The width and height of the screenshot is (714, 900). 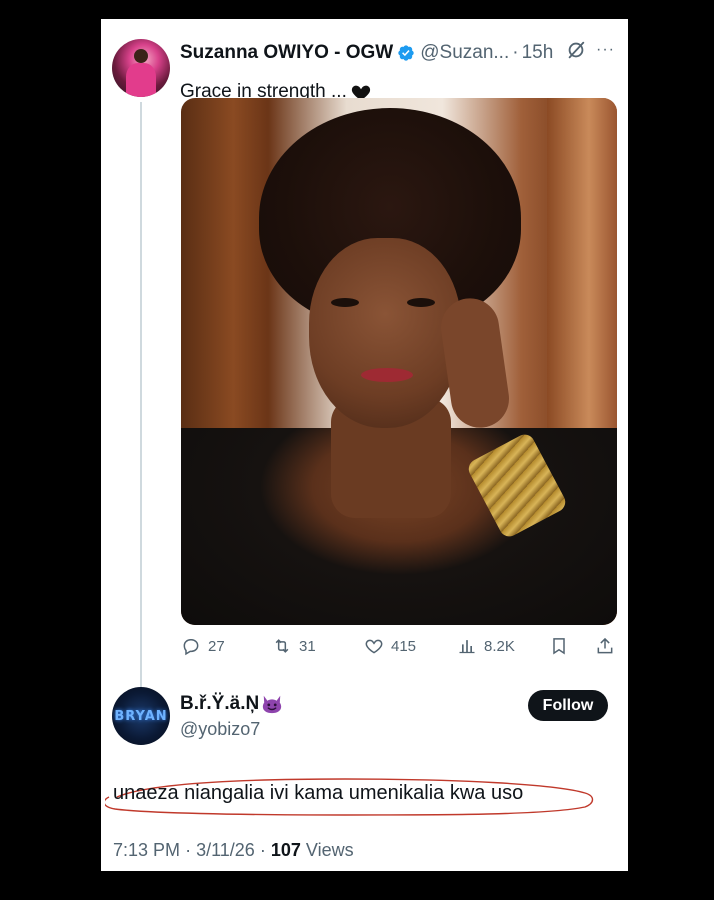 What do you see at coordinates (285, 850) in the screenshot?
I see `reply-views-count: 107` at bounding box center [285, 850].